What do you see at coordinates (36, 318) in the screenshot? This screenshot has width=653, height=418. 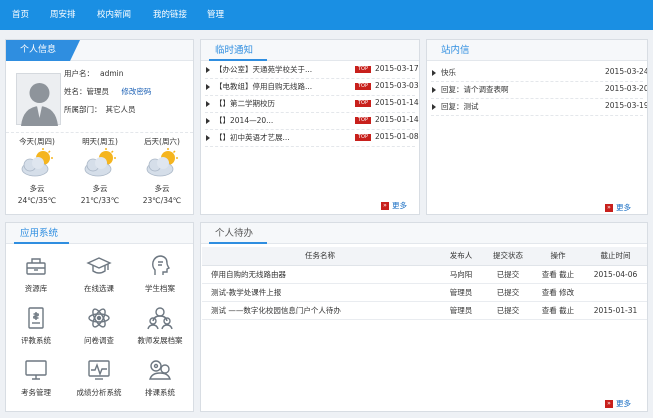 I see `evaluation-icon` at bounding box center [36, 318].